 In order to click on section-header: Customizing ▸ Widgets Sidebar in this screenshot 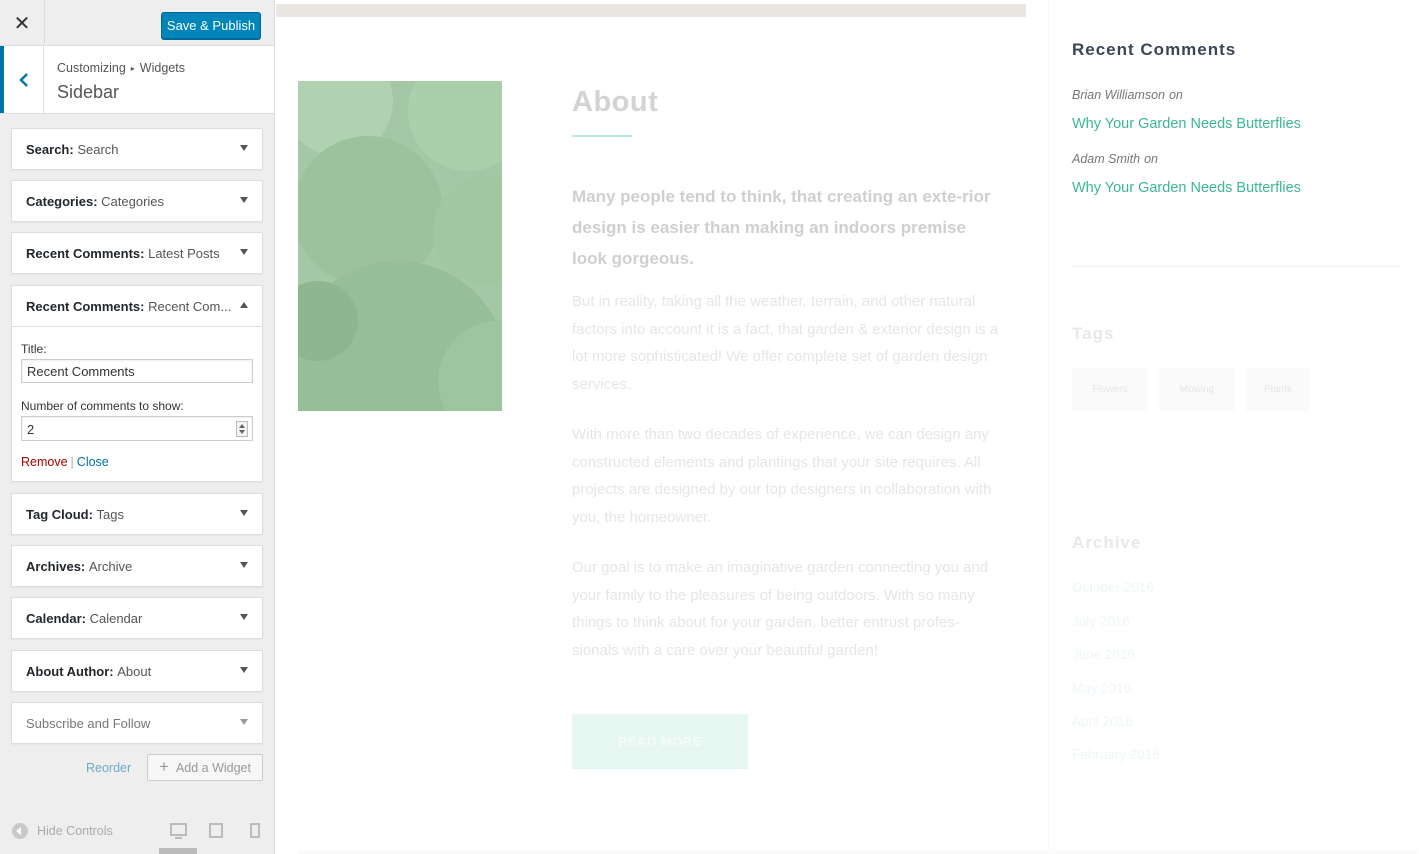, I will do `click(137, 80)`.